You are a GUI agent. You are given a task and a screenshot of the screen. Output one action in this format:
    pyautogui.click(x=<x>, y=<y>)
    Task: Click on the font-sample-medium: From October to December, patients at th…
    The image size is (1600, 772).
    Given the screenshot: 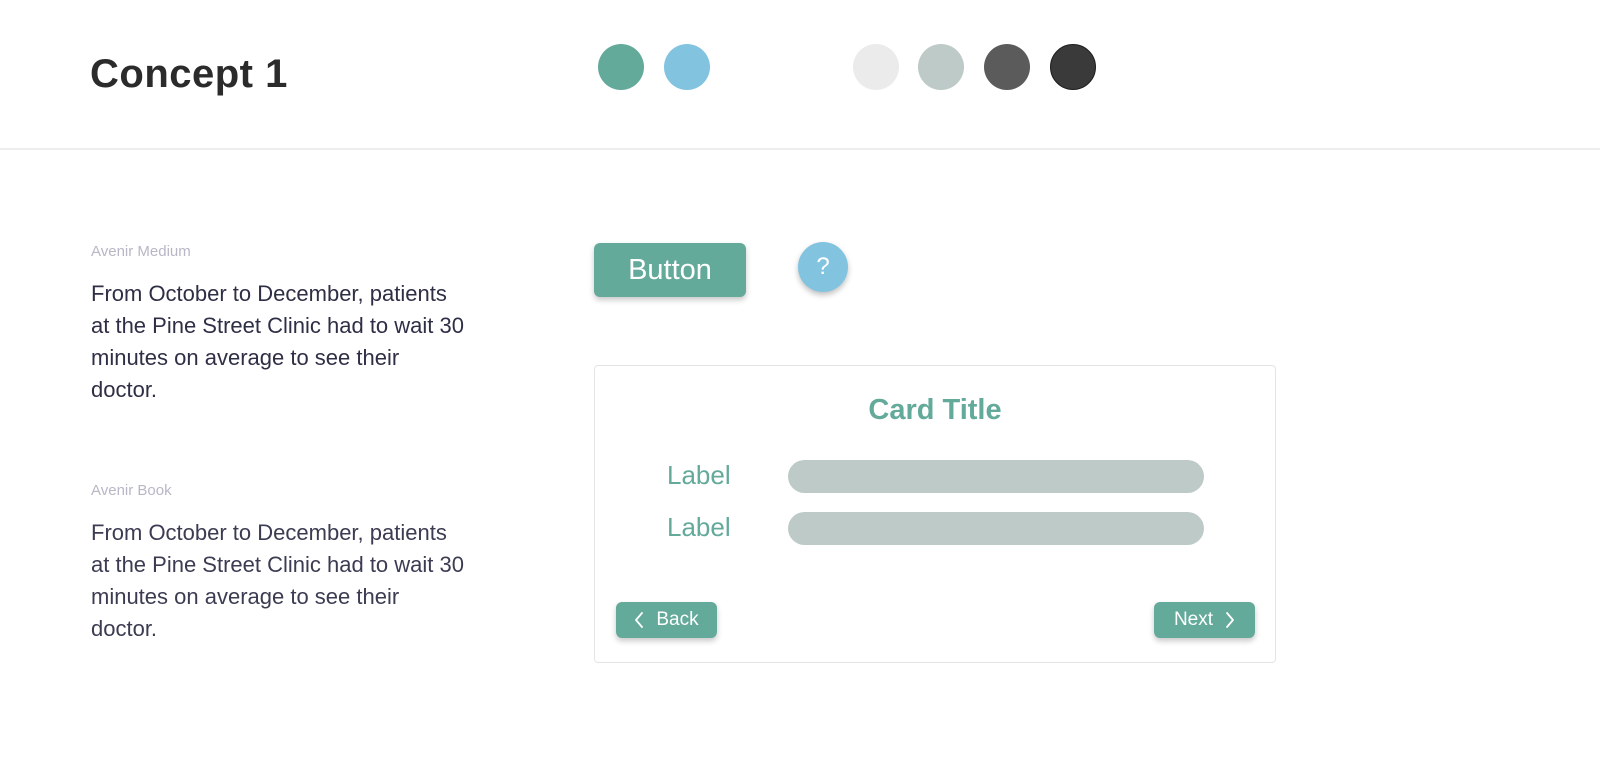 What is the action you would take?
    pyautogui.click(x=277, y=341)
    